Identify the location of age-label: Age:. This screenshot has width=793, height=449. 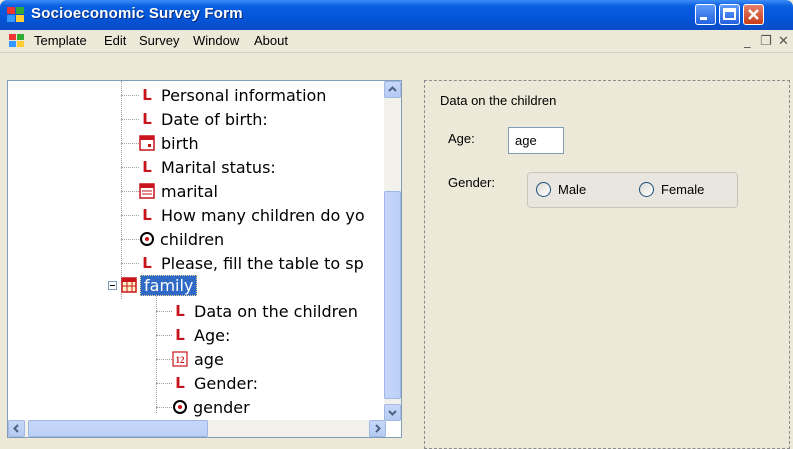
(461, 138).